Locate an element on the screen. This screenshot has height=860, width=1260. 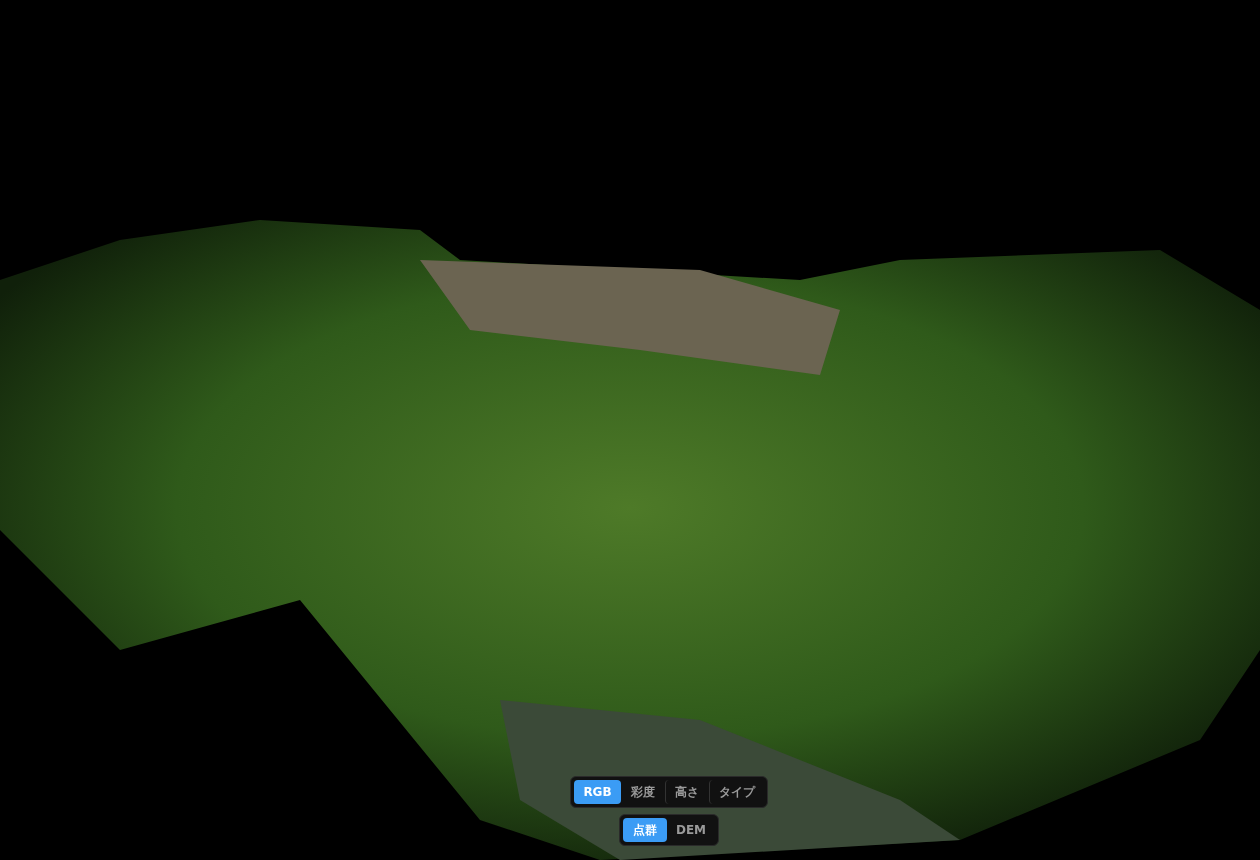
mode-tab: DEM is located at coordinates (691, 830).